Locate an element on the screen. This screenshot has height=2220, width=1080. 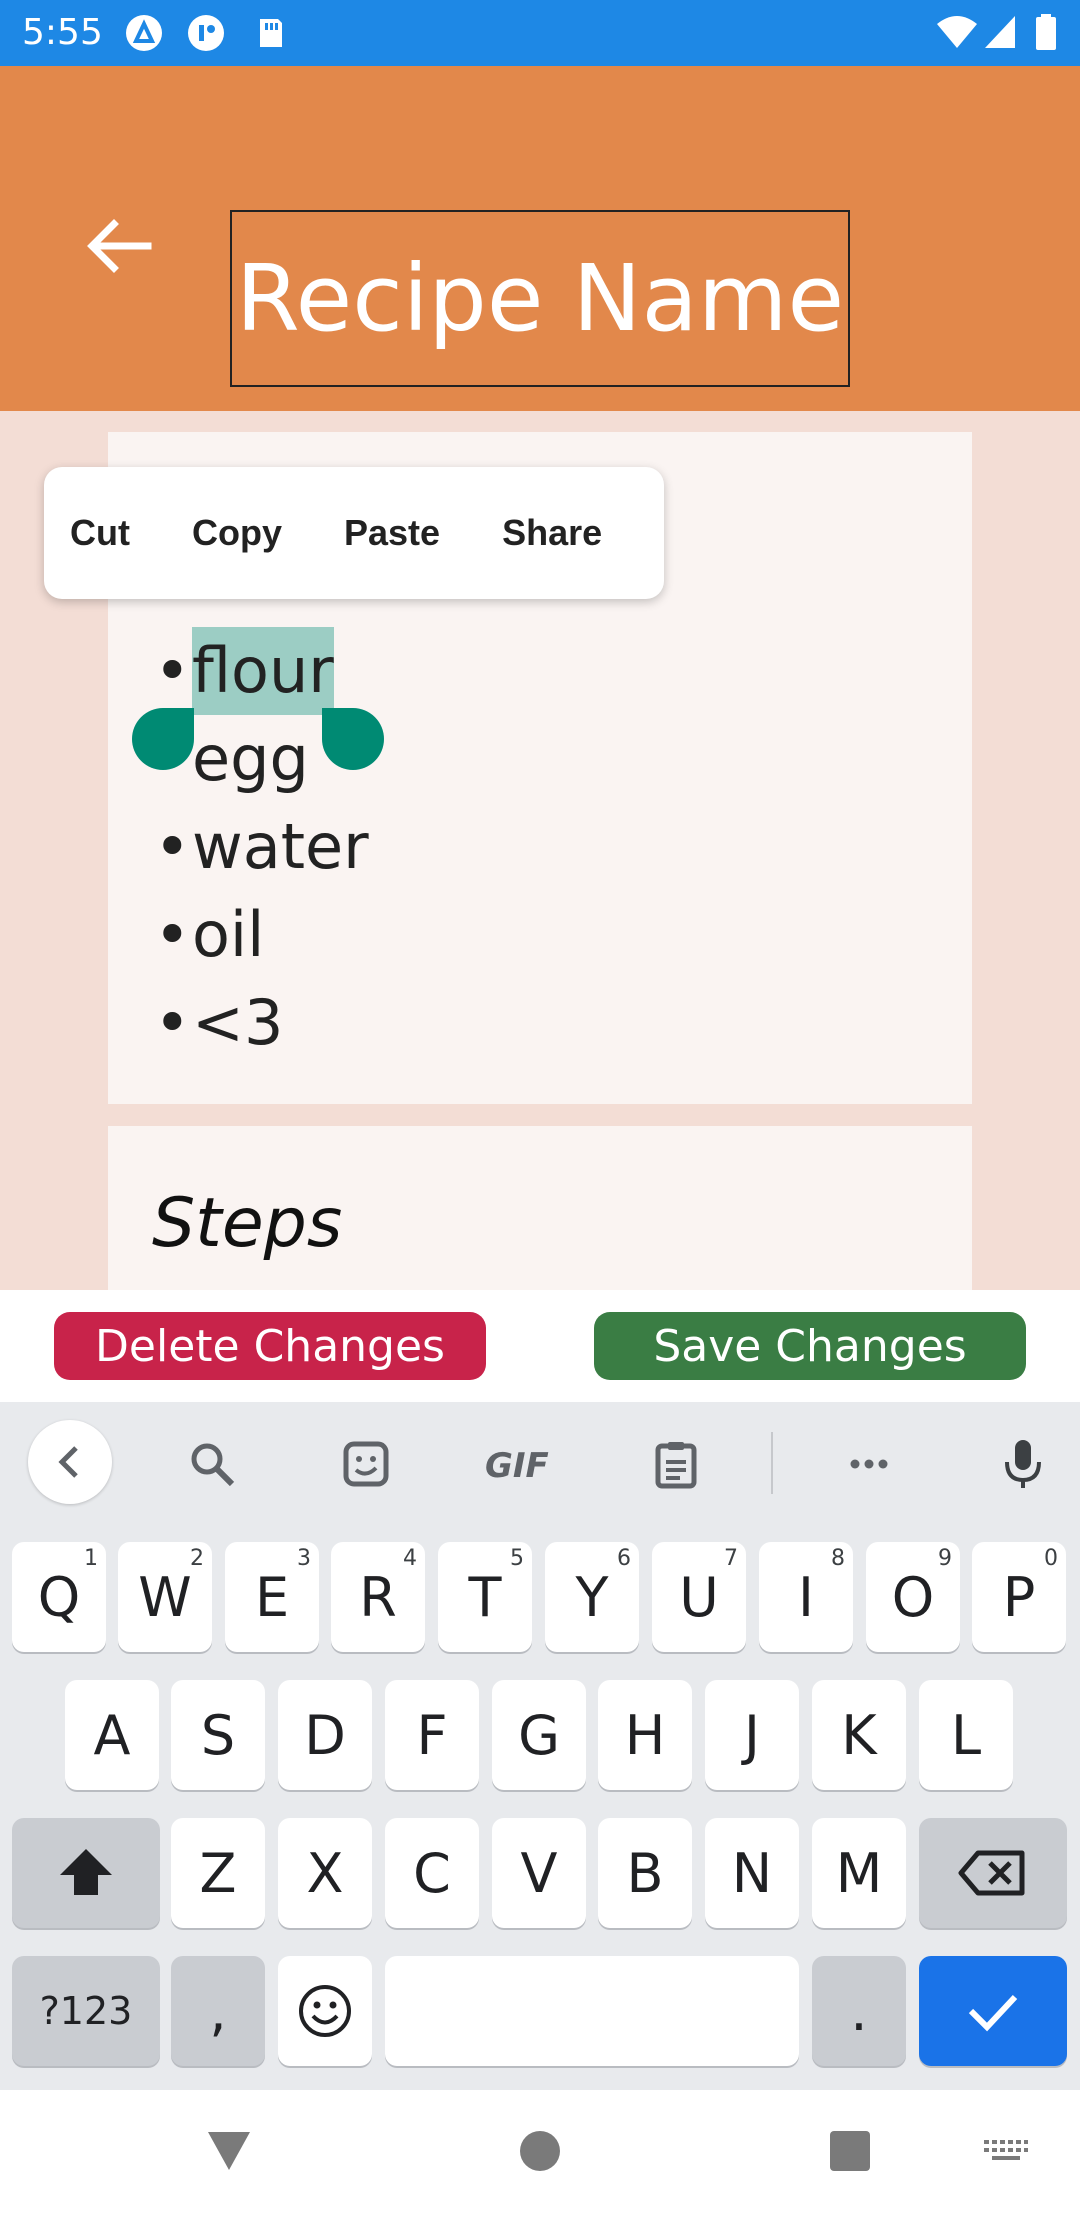
selection-handle-start is located at coordinates (163, 739).